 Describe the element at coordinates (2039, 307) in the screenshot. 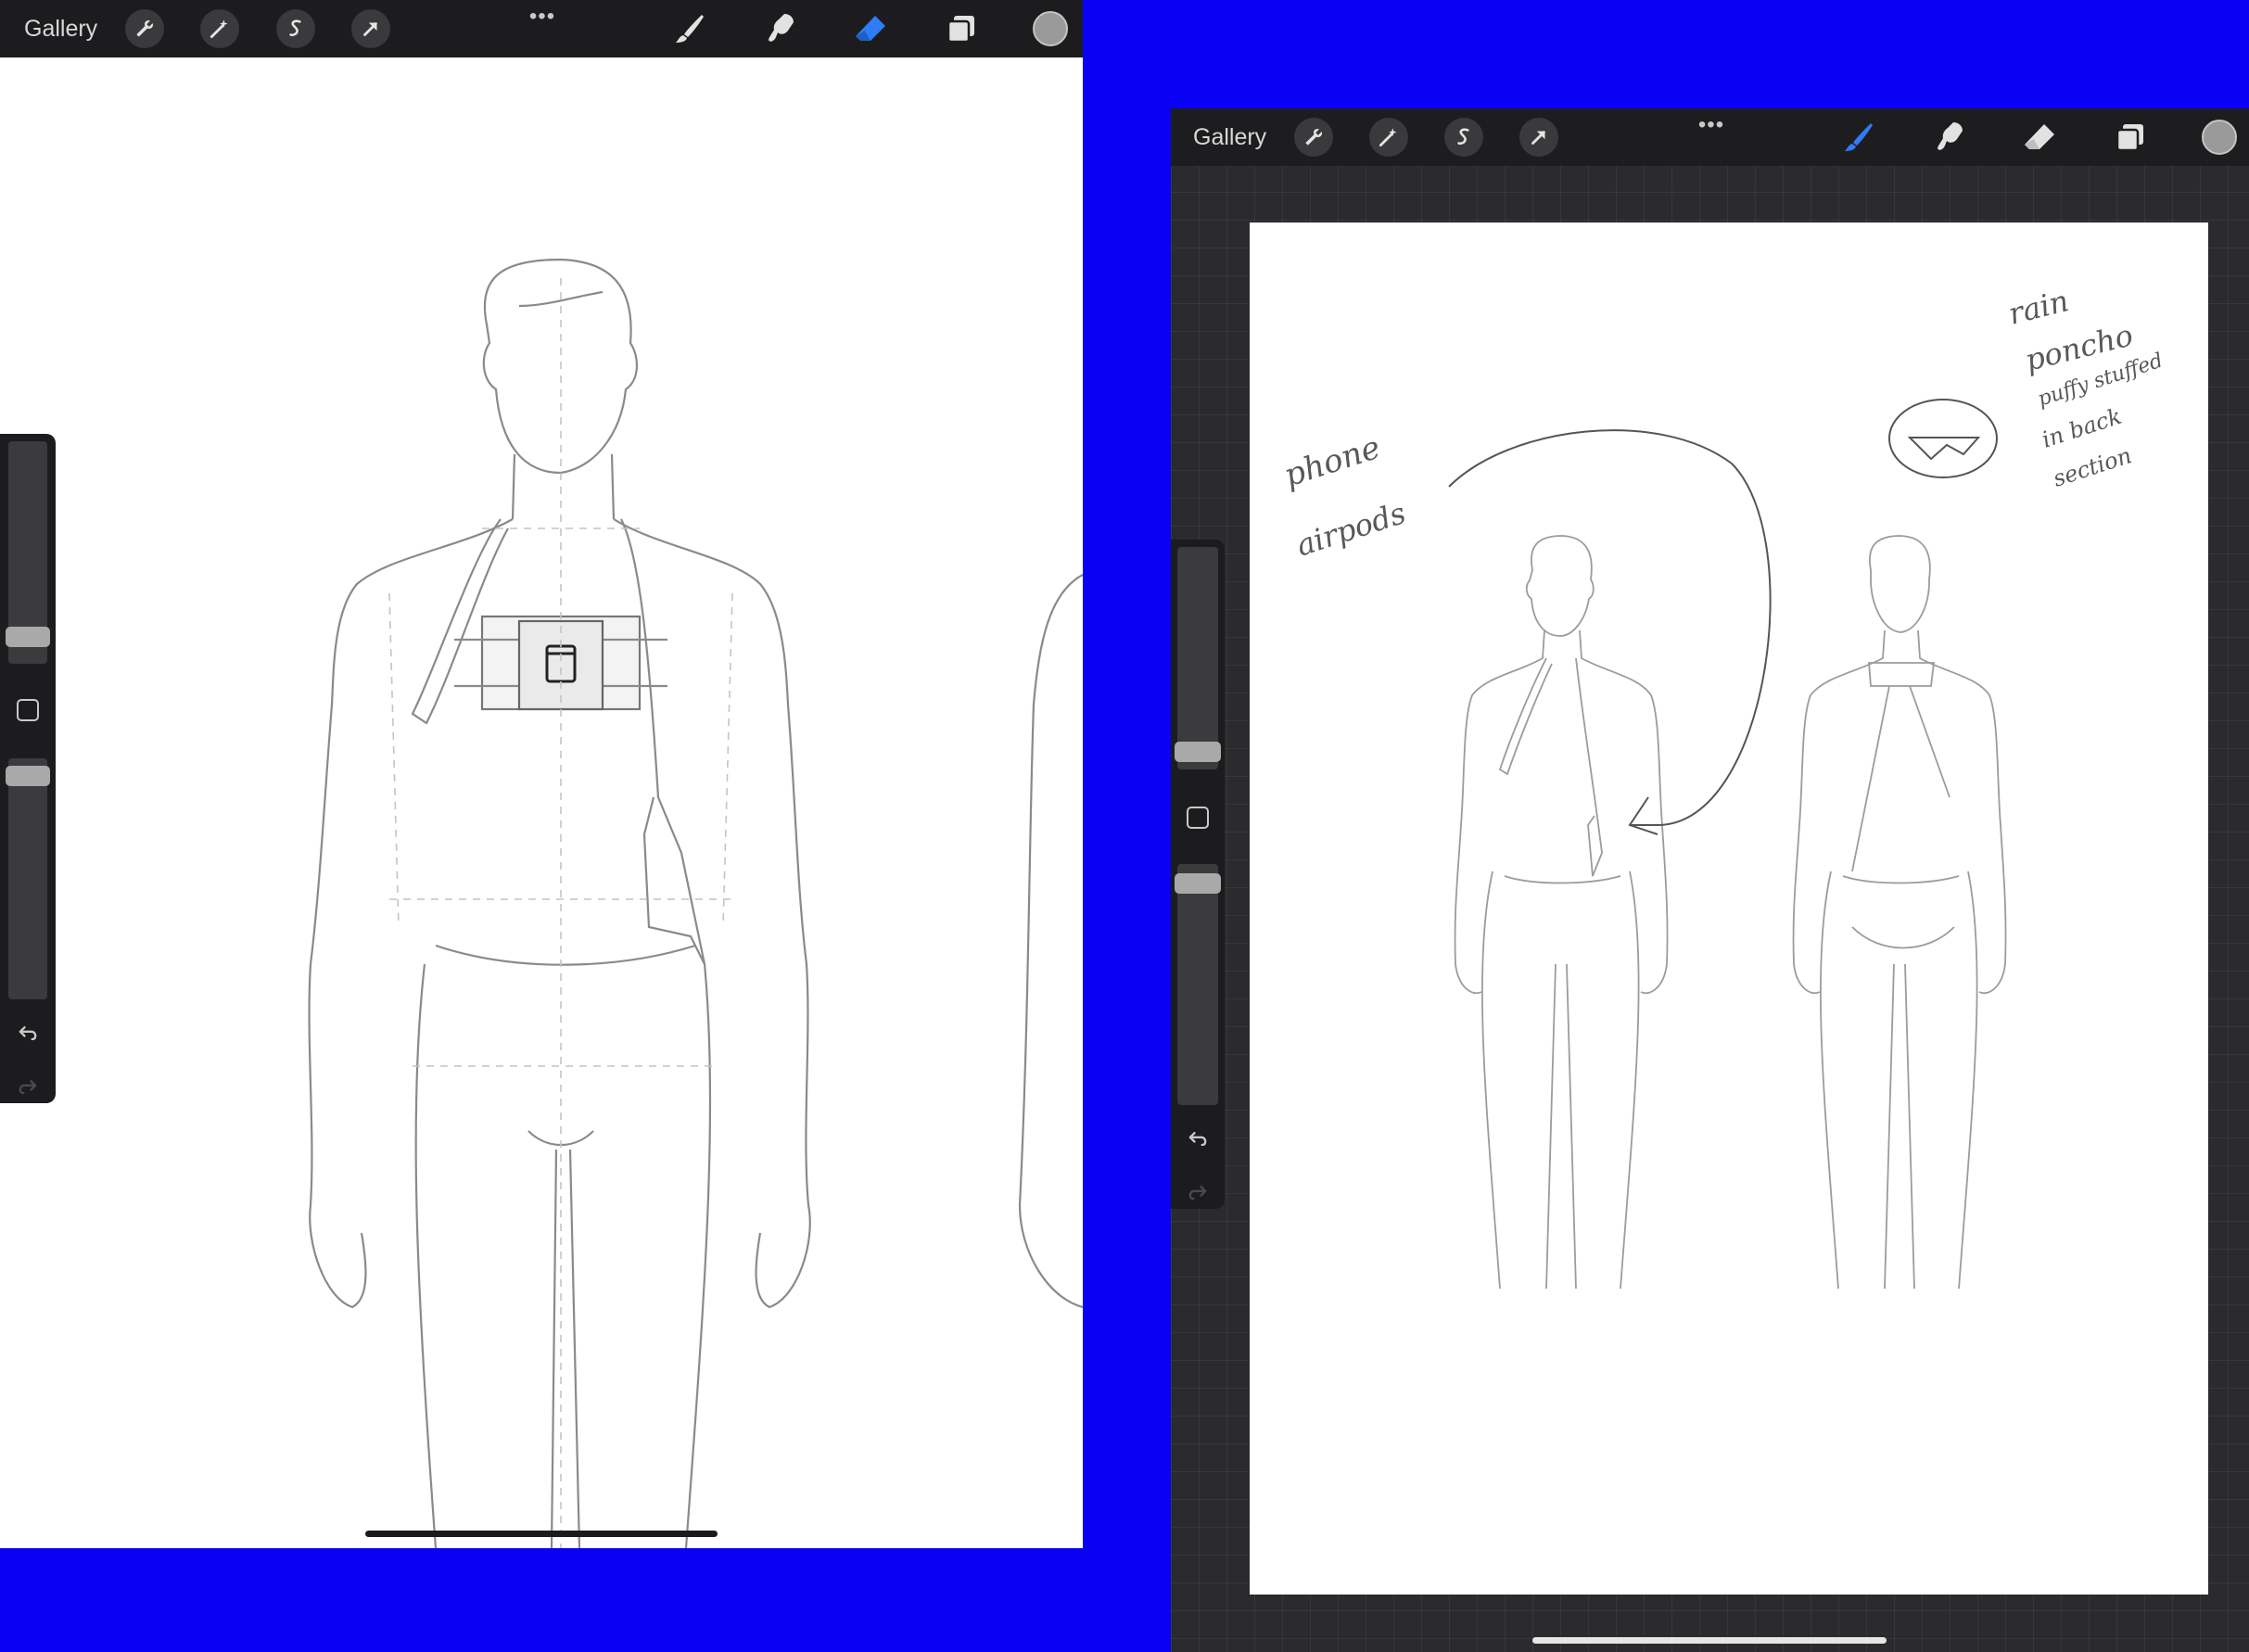

I see `note-rain: rain` at that location.